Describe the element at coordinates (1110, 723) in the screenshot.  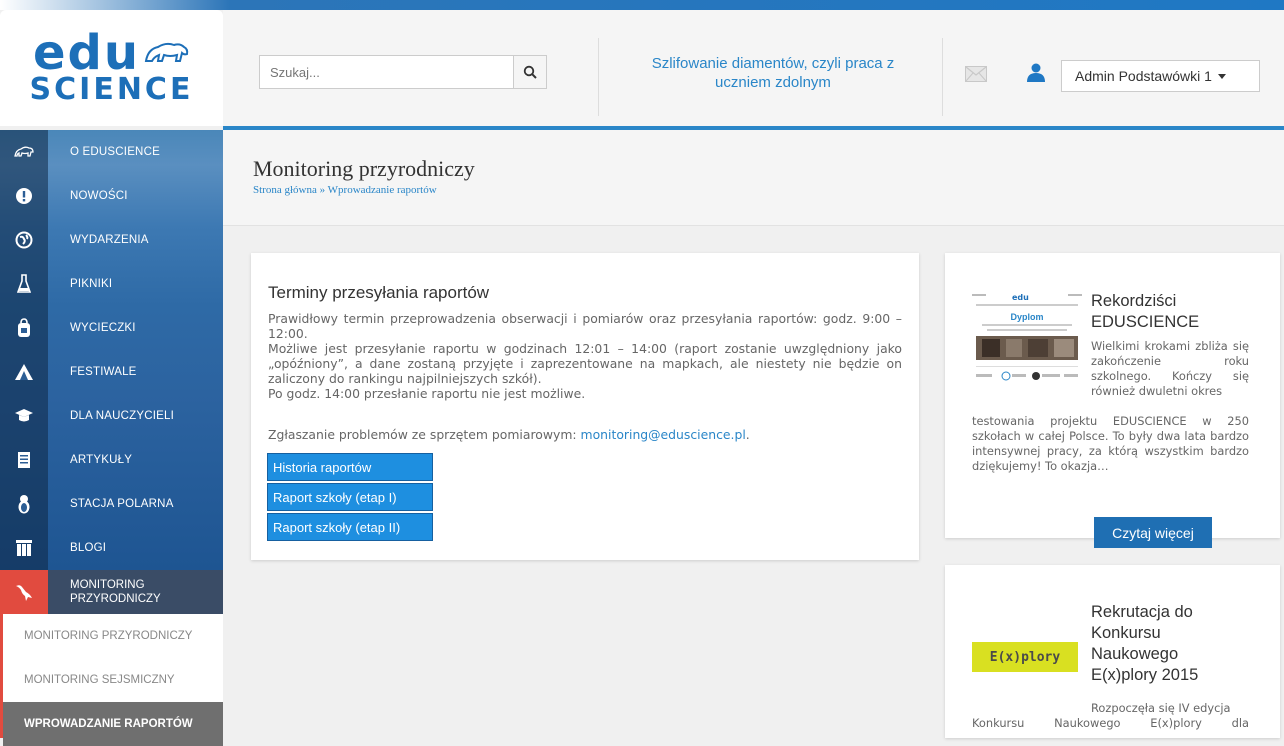
I see `news-excerpt: Konkursu Naukowego E(x)plory dla` at that location.